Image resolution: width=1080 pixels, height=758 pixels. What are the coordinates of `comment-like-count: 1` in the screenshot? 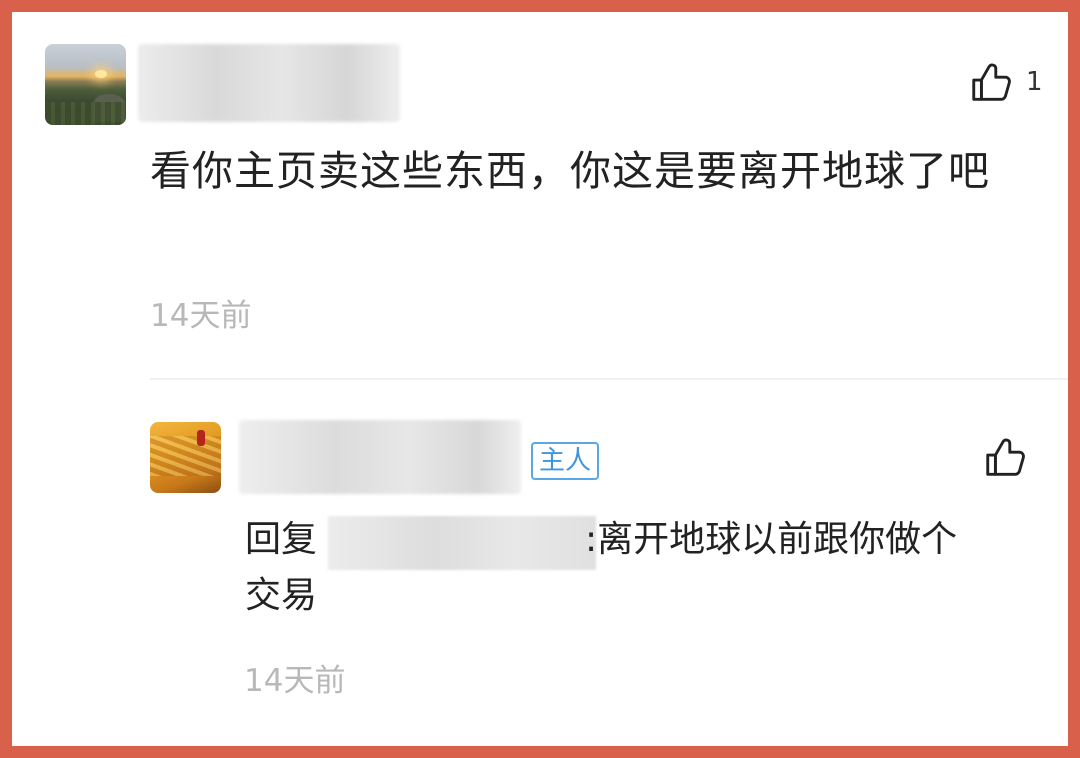 It's located at (1034, 82).